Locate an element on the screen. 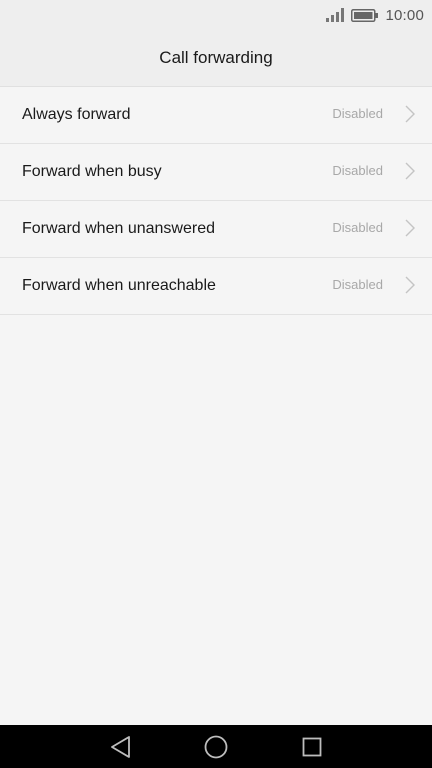 Image resolution: width=432 pixels, height=768 pixels. setting-row-always-forward: Always forward Disabled is located at coordinates (216, 115).